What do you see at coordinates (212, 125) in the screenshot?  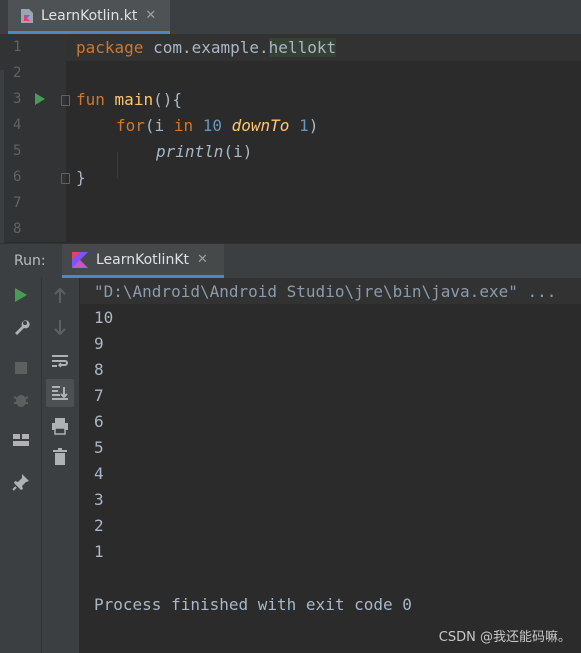 I see `number-literal: 10` at bounding box center [212, 125].